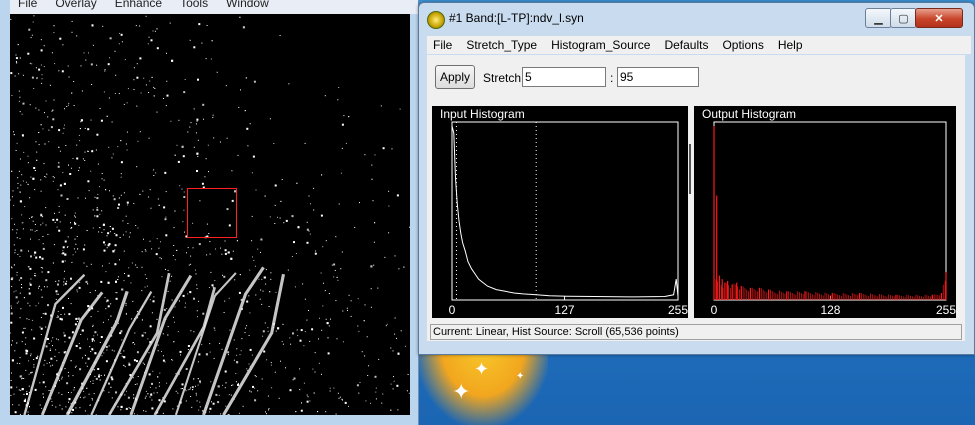 Image resolution: width=975 pixels, height=425 pixels. What do you see at coordinates (483, 385) in the screenshot?
I see `desktop-wallpaper-flower` at bounding box center [483, 385].